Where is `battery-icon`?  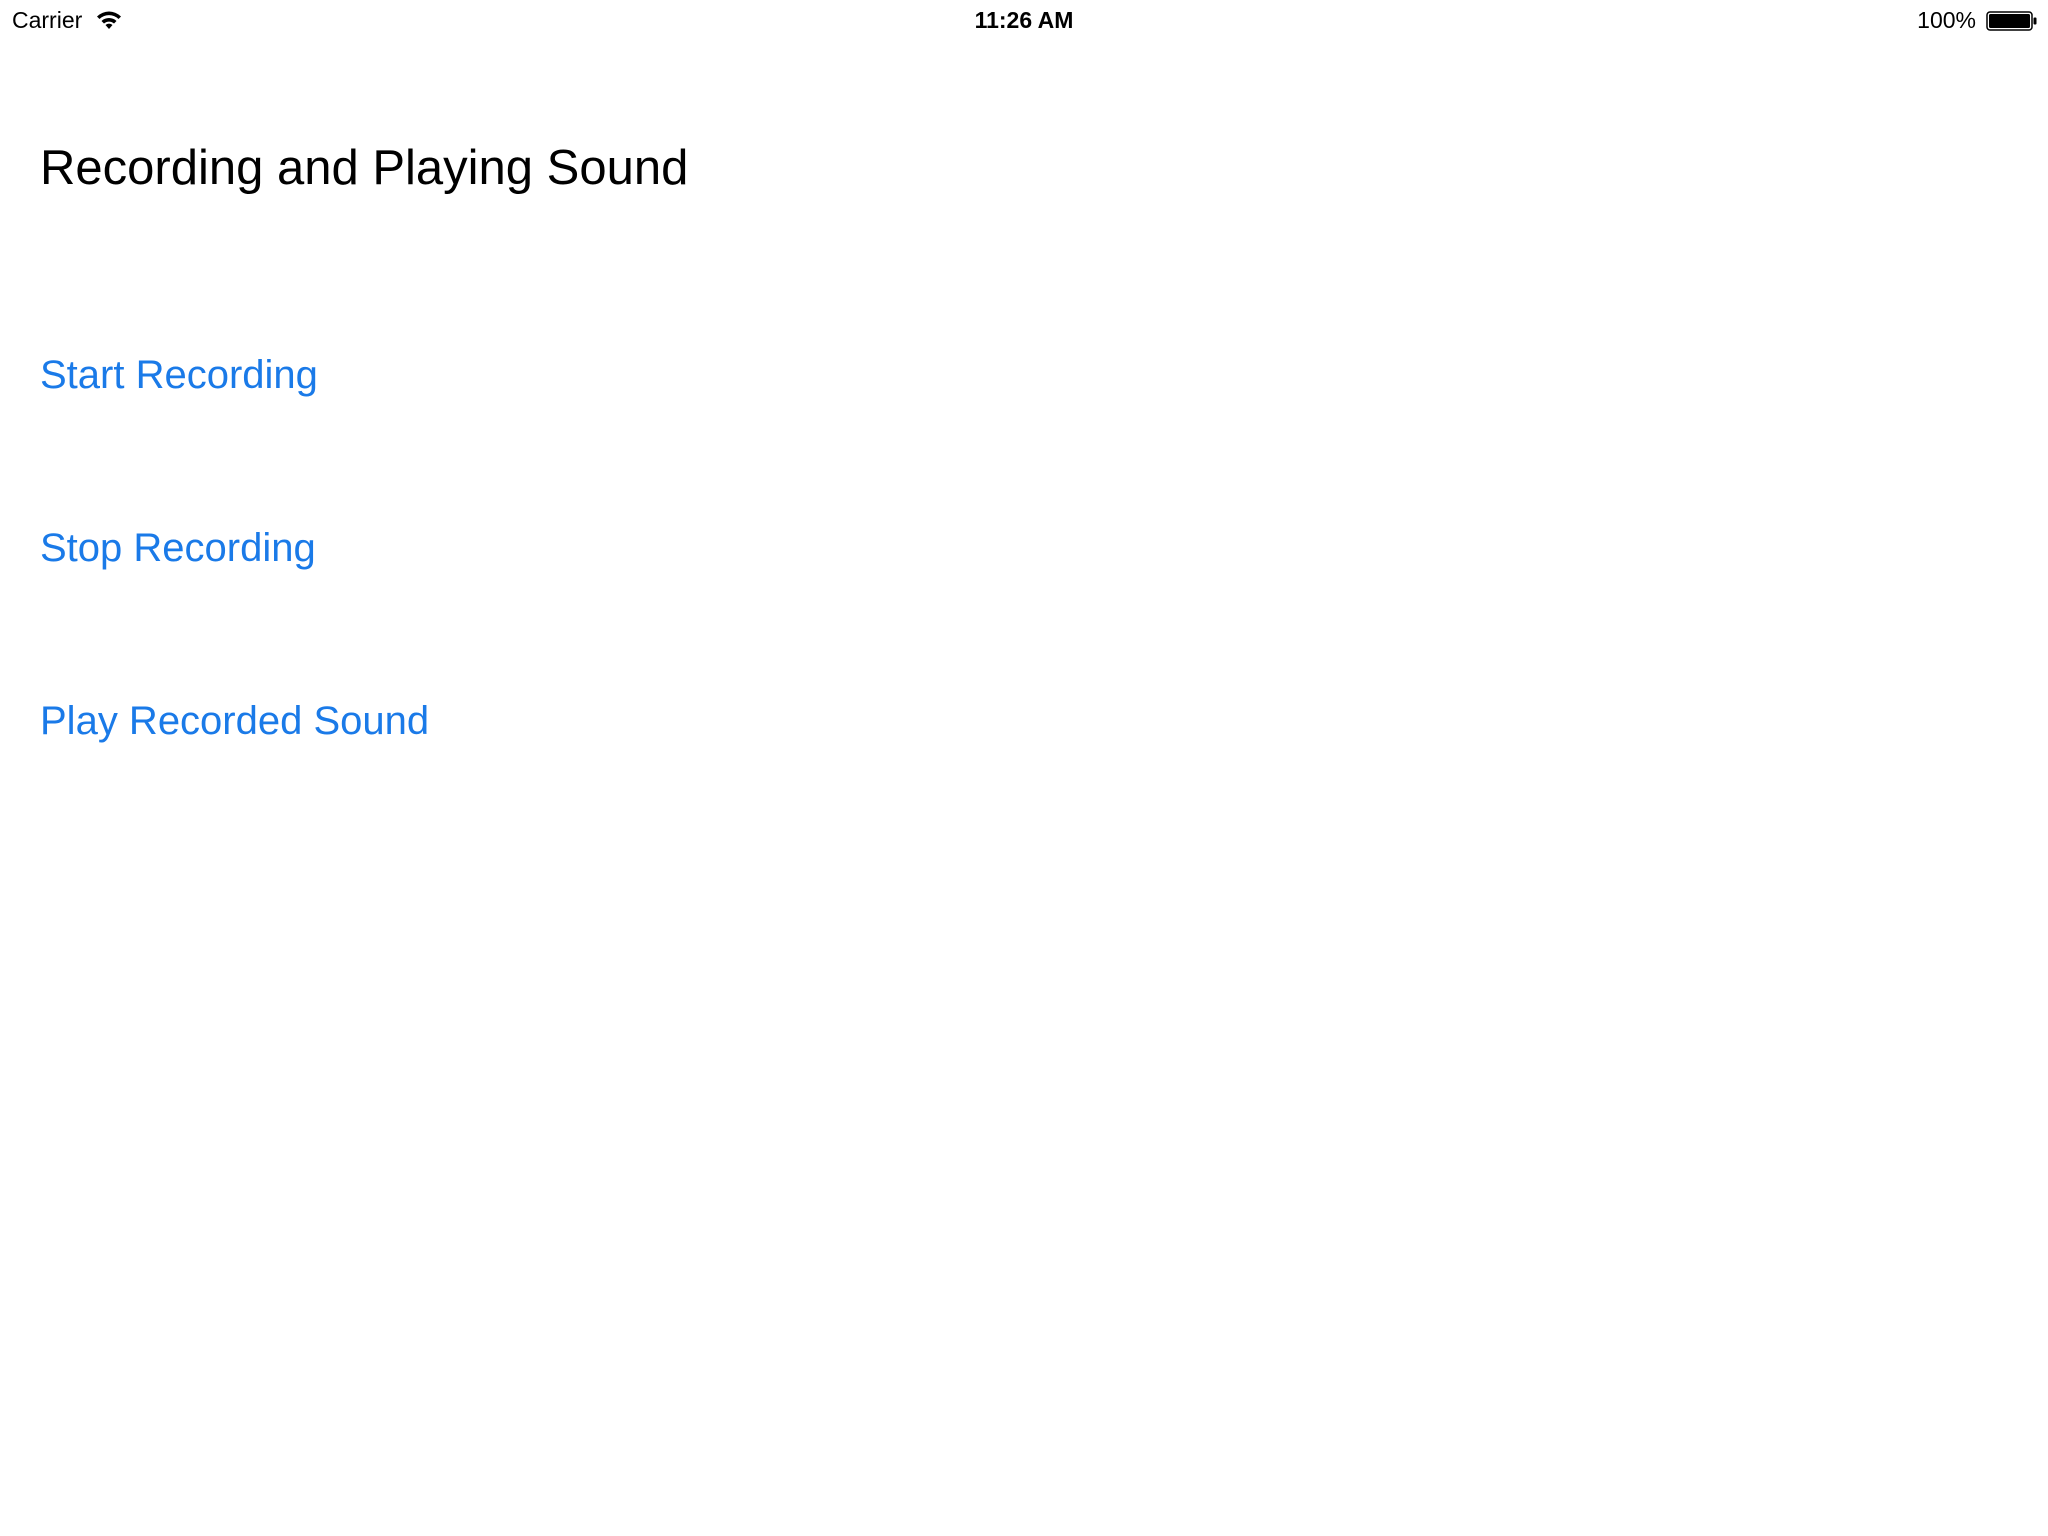
battery-icon is located at coordinates (2012, 21).